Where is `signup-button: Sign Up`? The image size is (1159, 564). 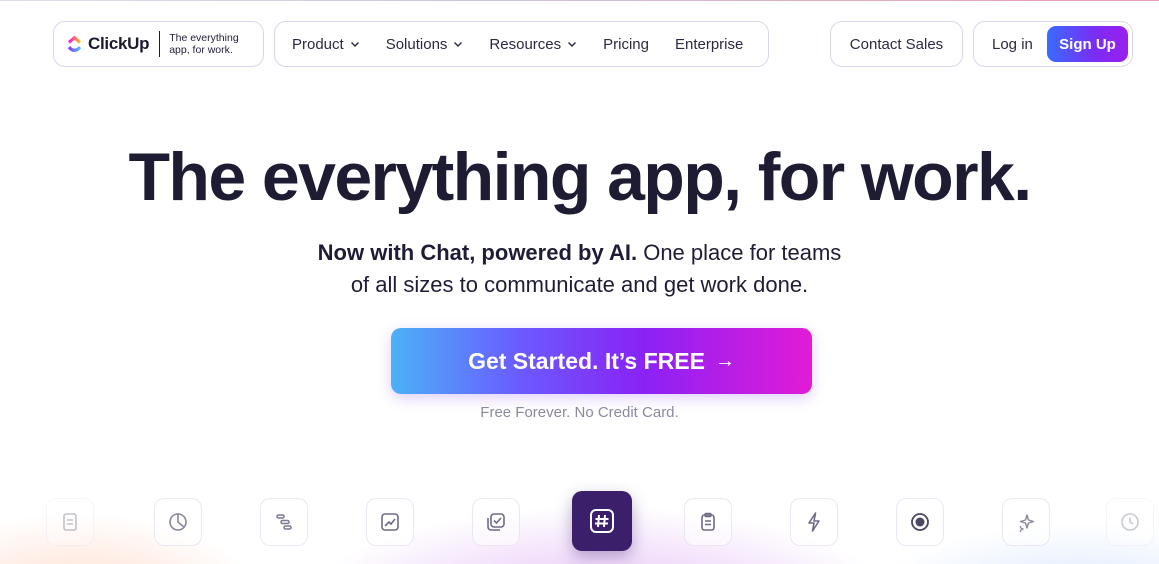 signup-button: Sign Up is located at coordinates (1087, 44).